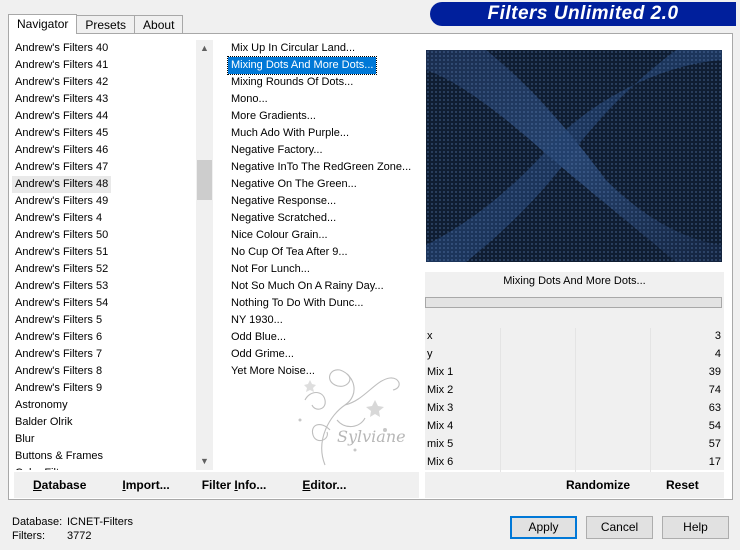 The image size is (740, 550). I want to click on database-button: Database, so click(59, 485).